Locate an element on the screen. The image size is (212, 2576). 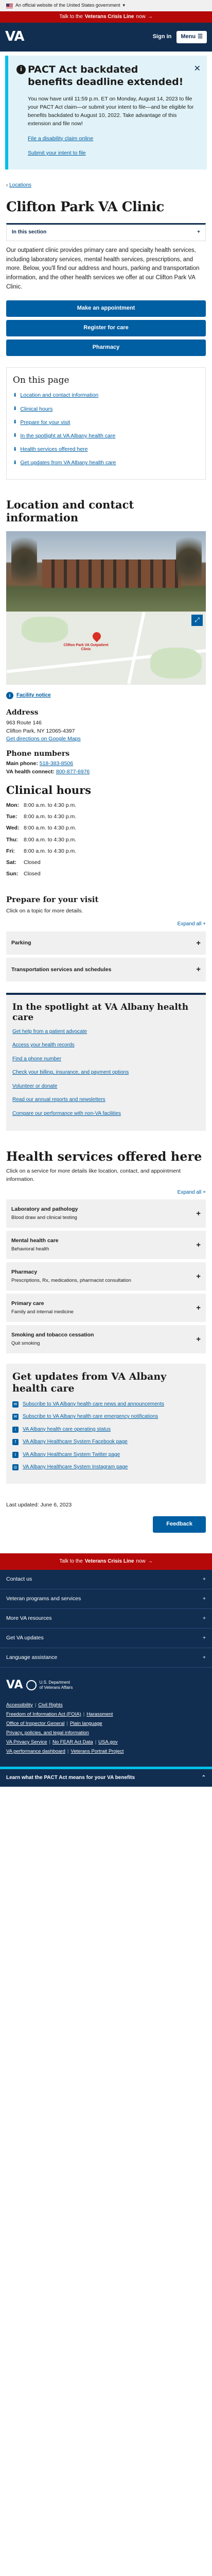
main-phone-link: 518-383-8506 is located at coordinates (56, 763).